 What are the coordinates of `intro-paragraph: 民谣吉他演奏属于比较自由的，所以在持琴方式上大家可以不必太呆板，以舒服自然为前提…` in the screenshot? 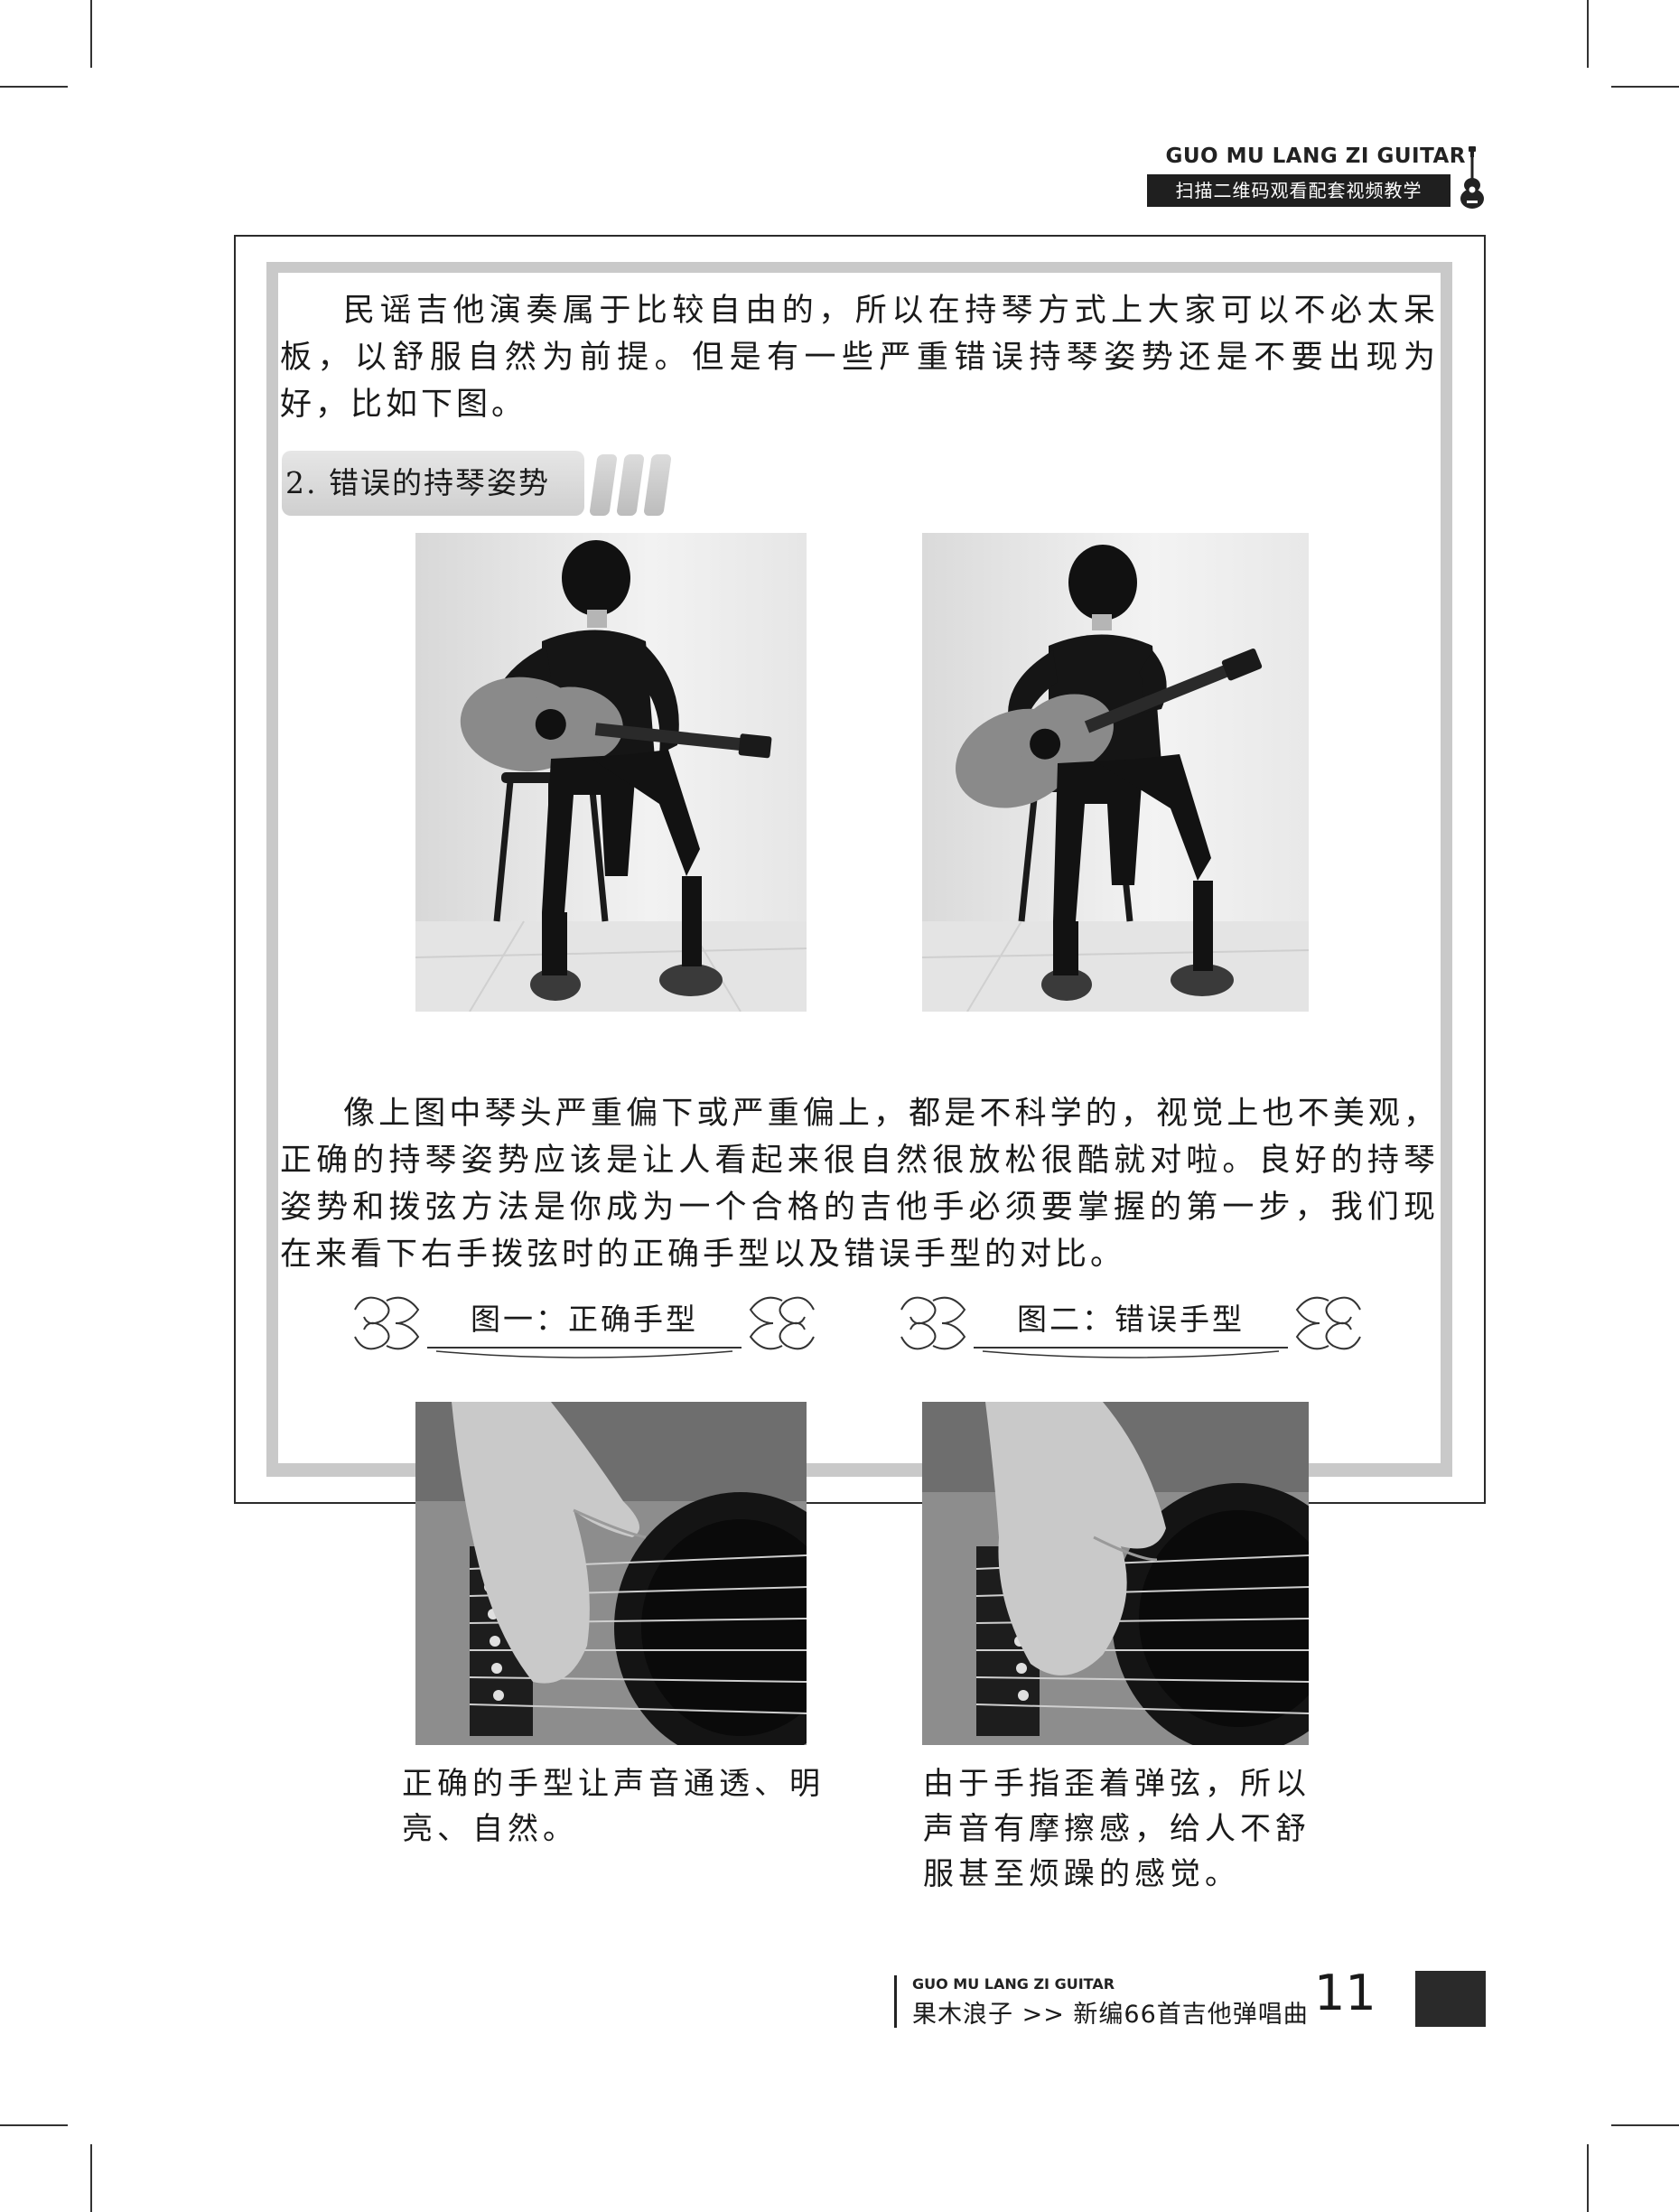 It's located at (859, 358).